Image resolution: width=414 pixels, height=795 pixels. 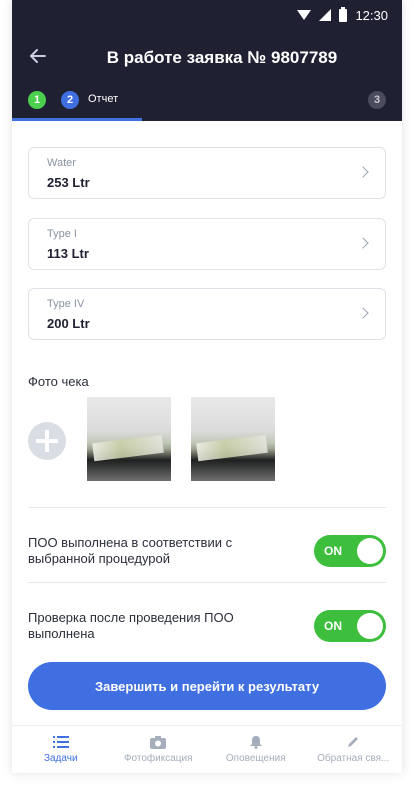 What do you see at coordinates (255, 758) in the screenshot?
I see `tab-label: Оповещения` at bounding box center [255, 758].